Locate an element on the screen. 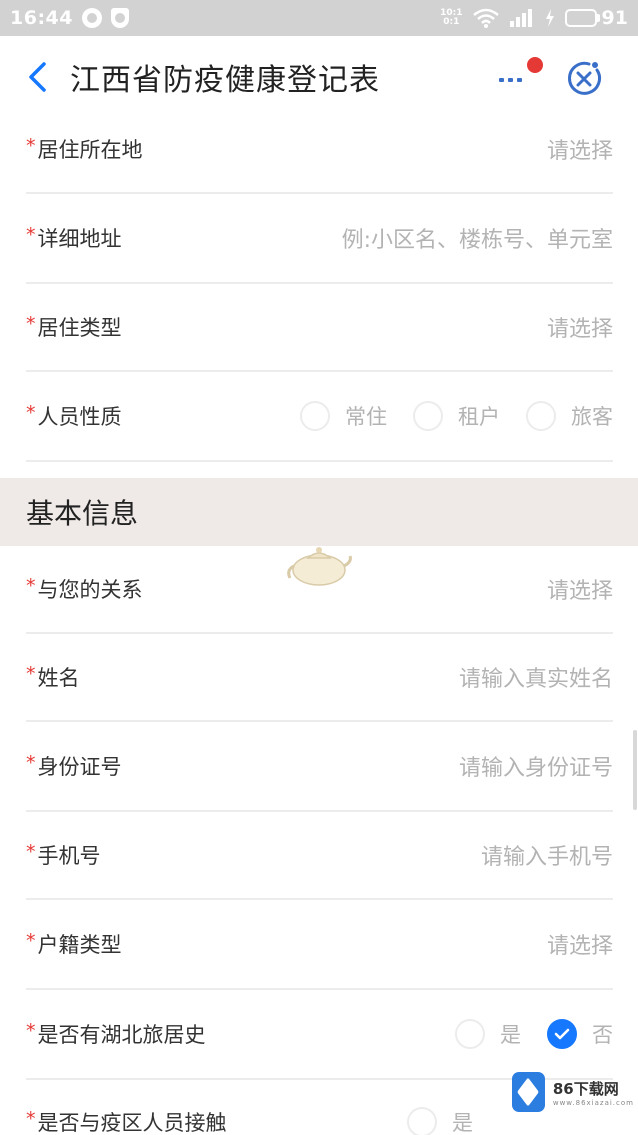  more-icon is located at coordinates (521, 69).